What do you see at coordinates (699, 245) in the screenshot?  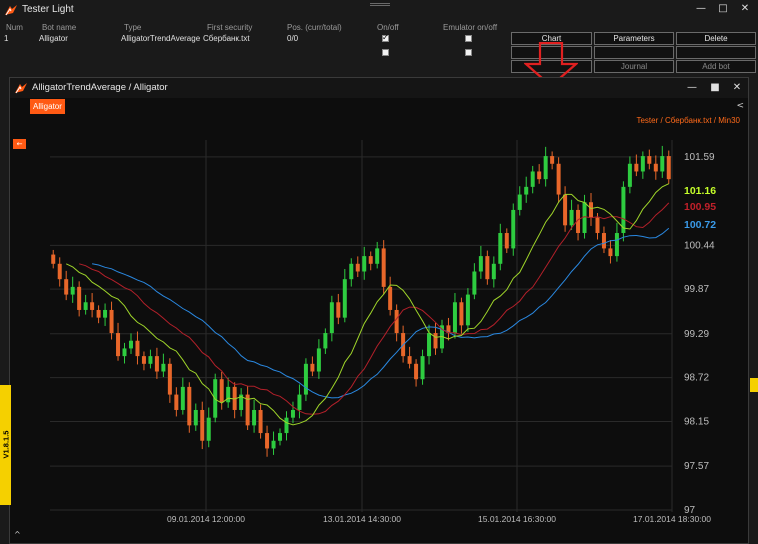 I see `y-tick-label: 100.44` at bounding box center [699, 245].